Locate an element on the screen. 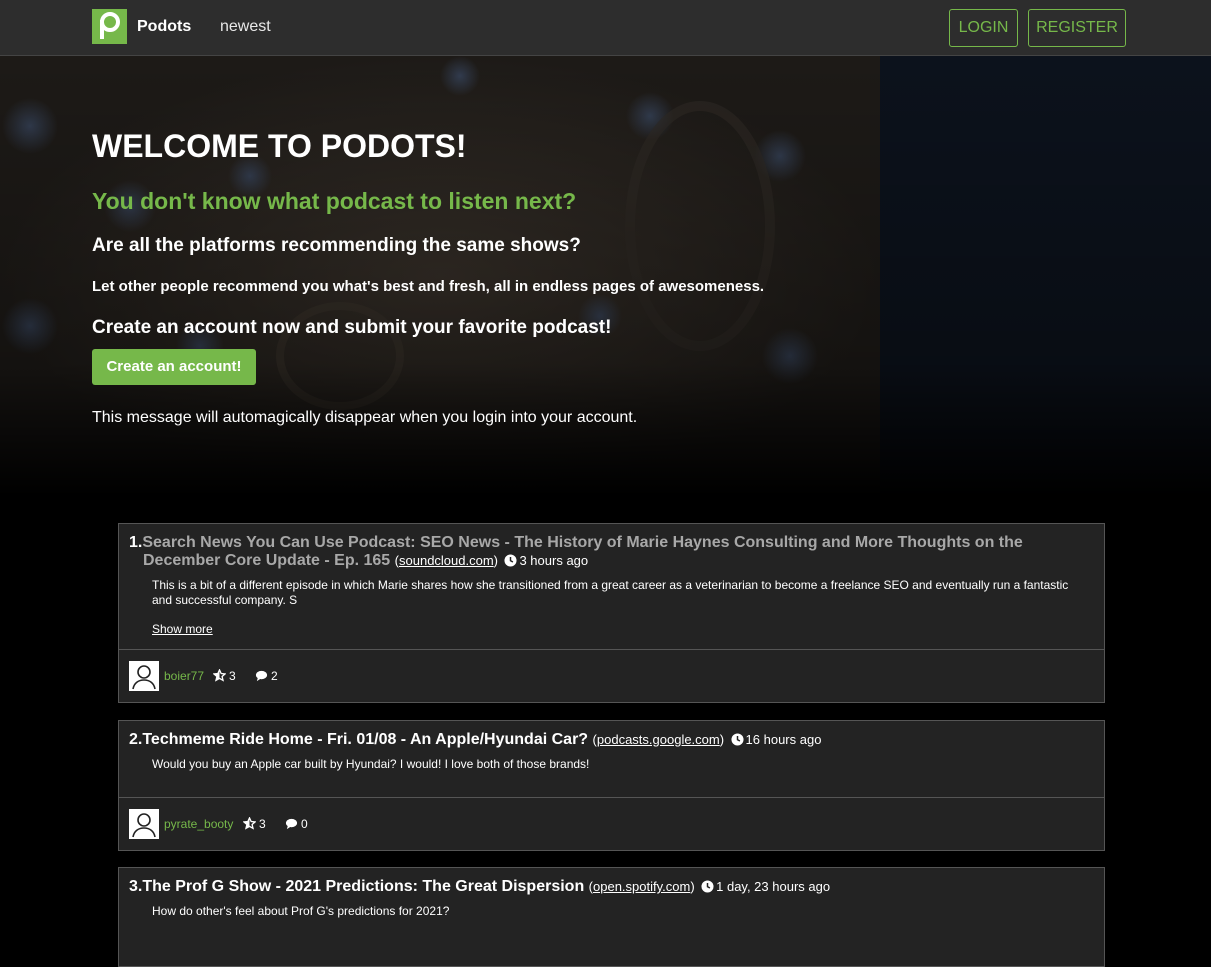 This screenshot has width=1211, height=967. login-button: LOGIN is located at coordinates (983, 28).